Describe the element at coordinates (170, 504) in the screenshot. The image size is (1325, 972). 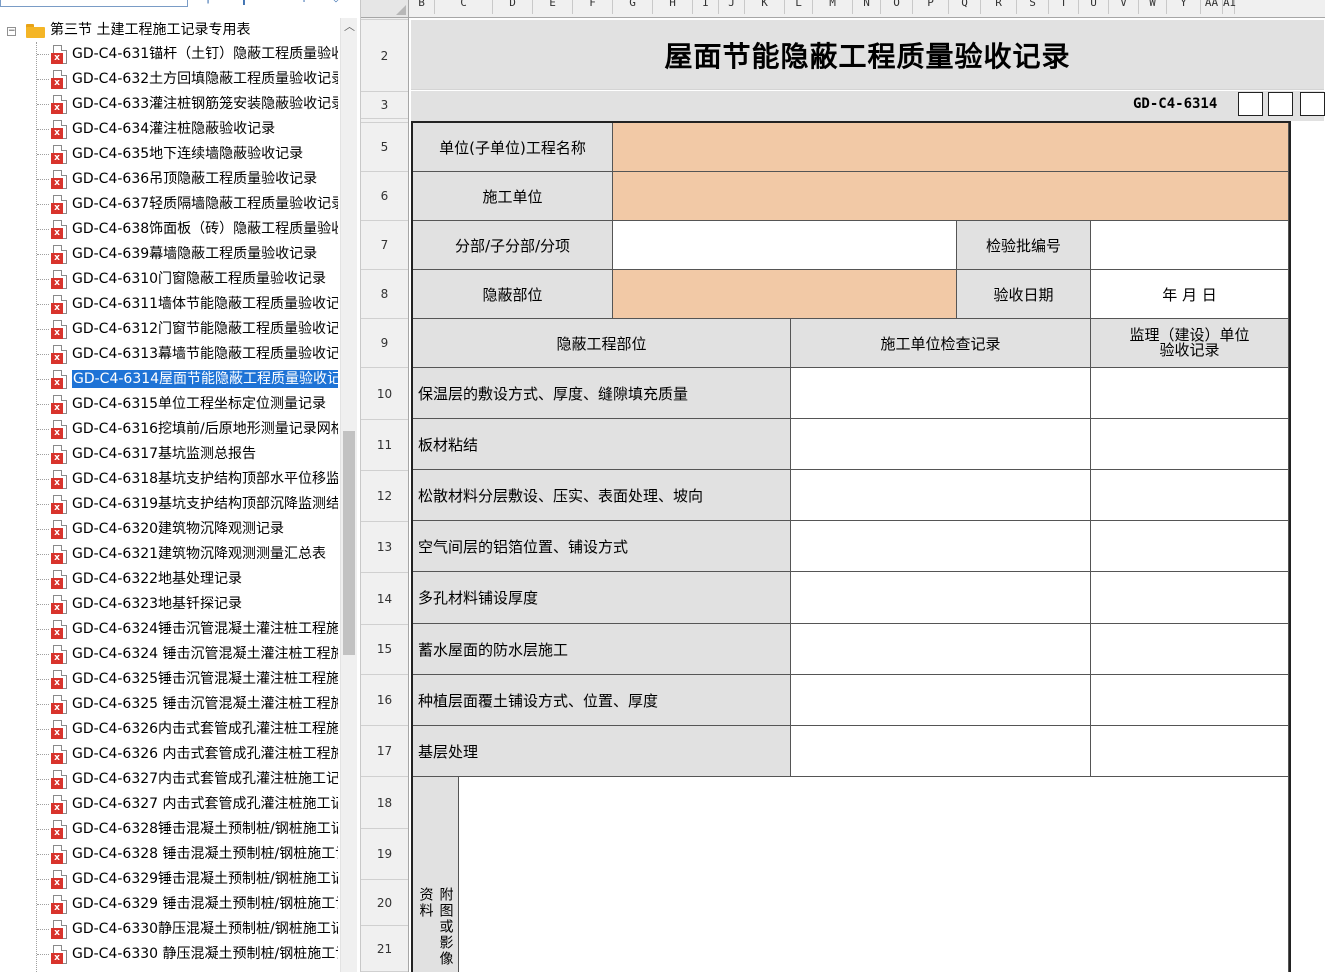
I see `tree-item: x GD-C4-6319基坑支护结构顶部沉降监测结果` at that location.